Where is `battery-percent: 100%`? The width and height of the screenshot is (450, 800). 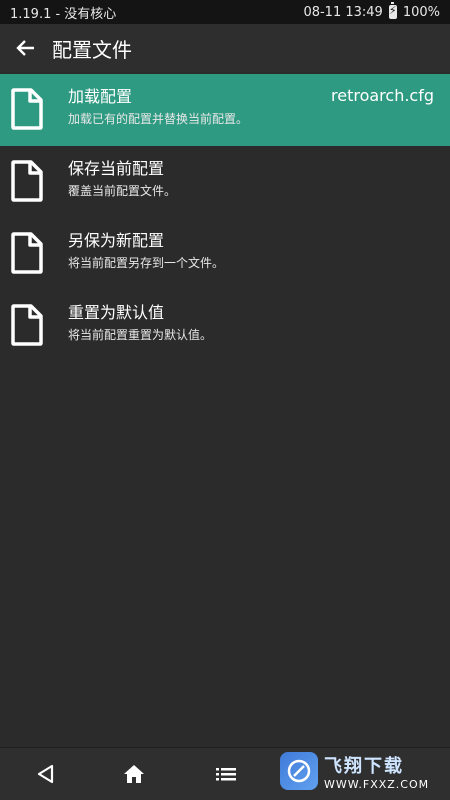
battery-percent: 100% is located at coordinates (421, 12).